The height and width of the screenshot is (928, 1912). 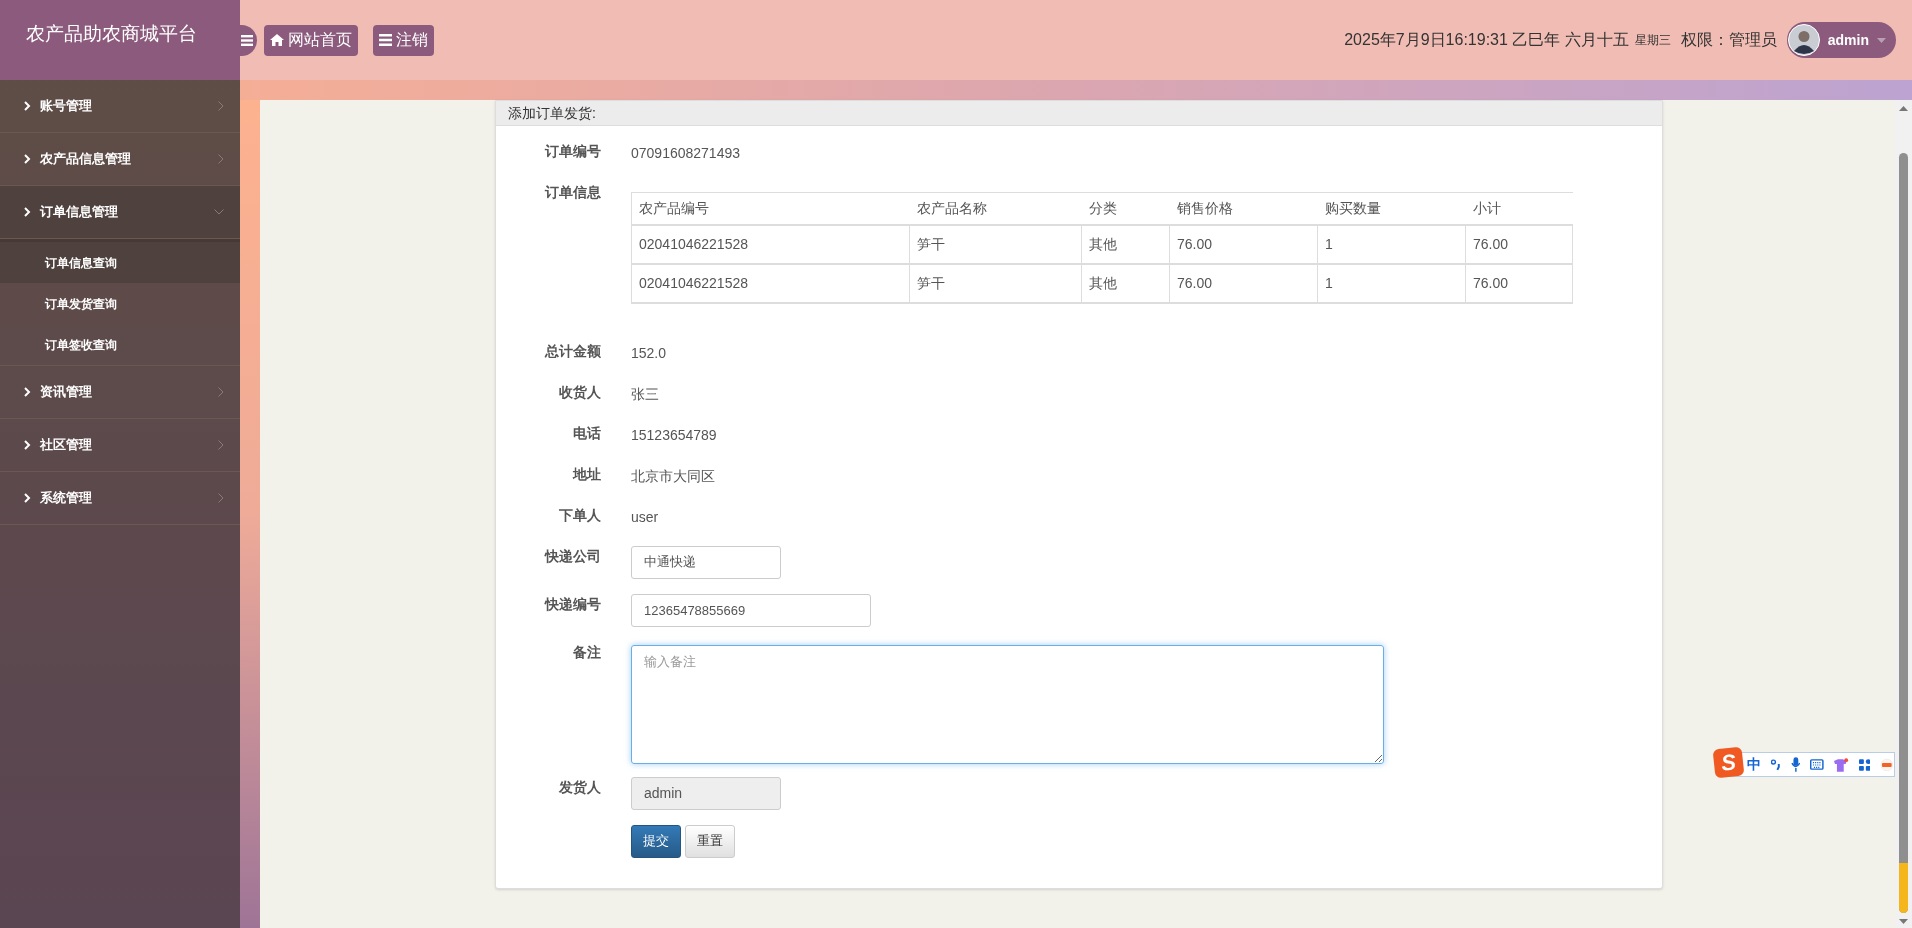 I want to click on field-label: 发货人, so click(x=580, y=787).